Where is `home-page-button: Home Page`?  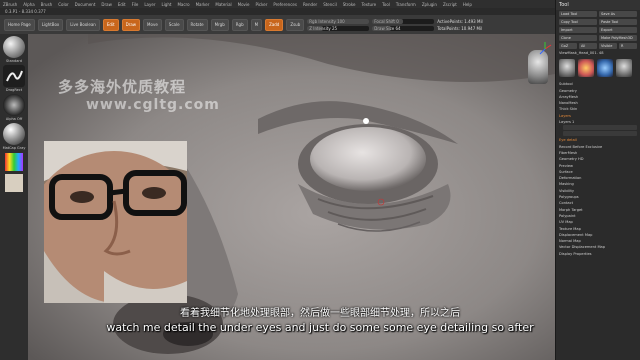
home-page-button: Home Page is located at coordinates (19, 24).